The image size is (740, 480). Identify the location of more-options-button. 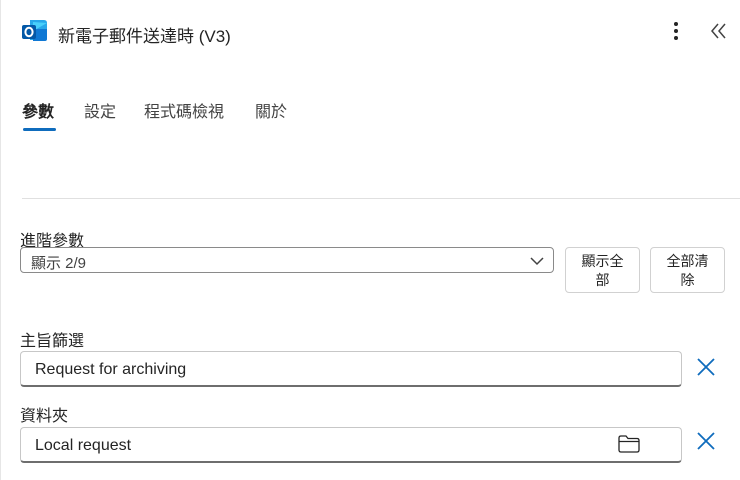
(676, 31).